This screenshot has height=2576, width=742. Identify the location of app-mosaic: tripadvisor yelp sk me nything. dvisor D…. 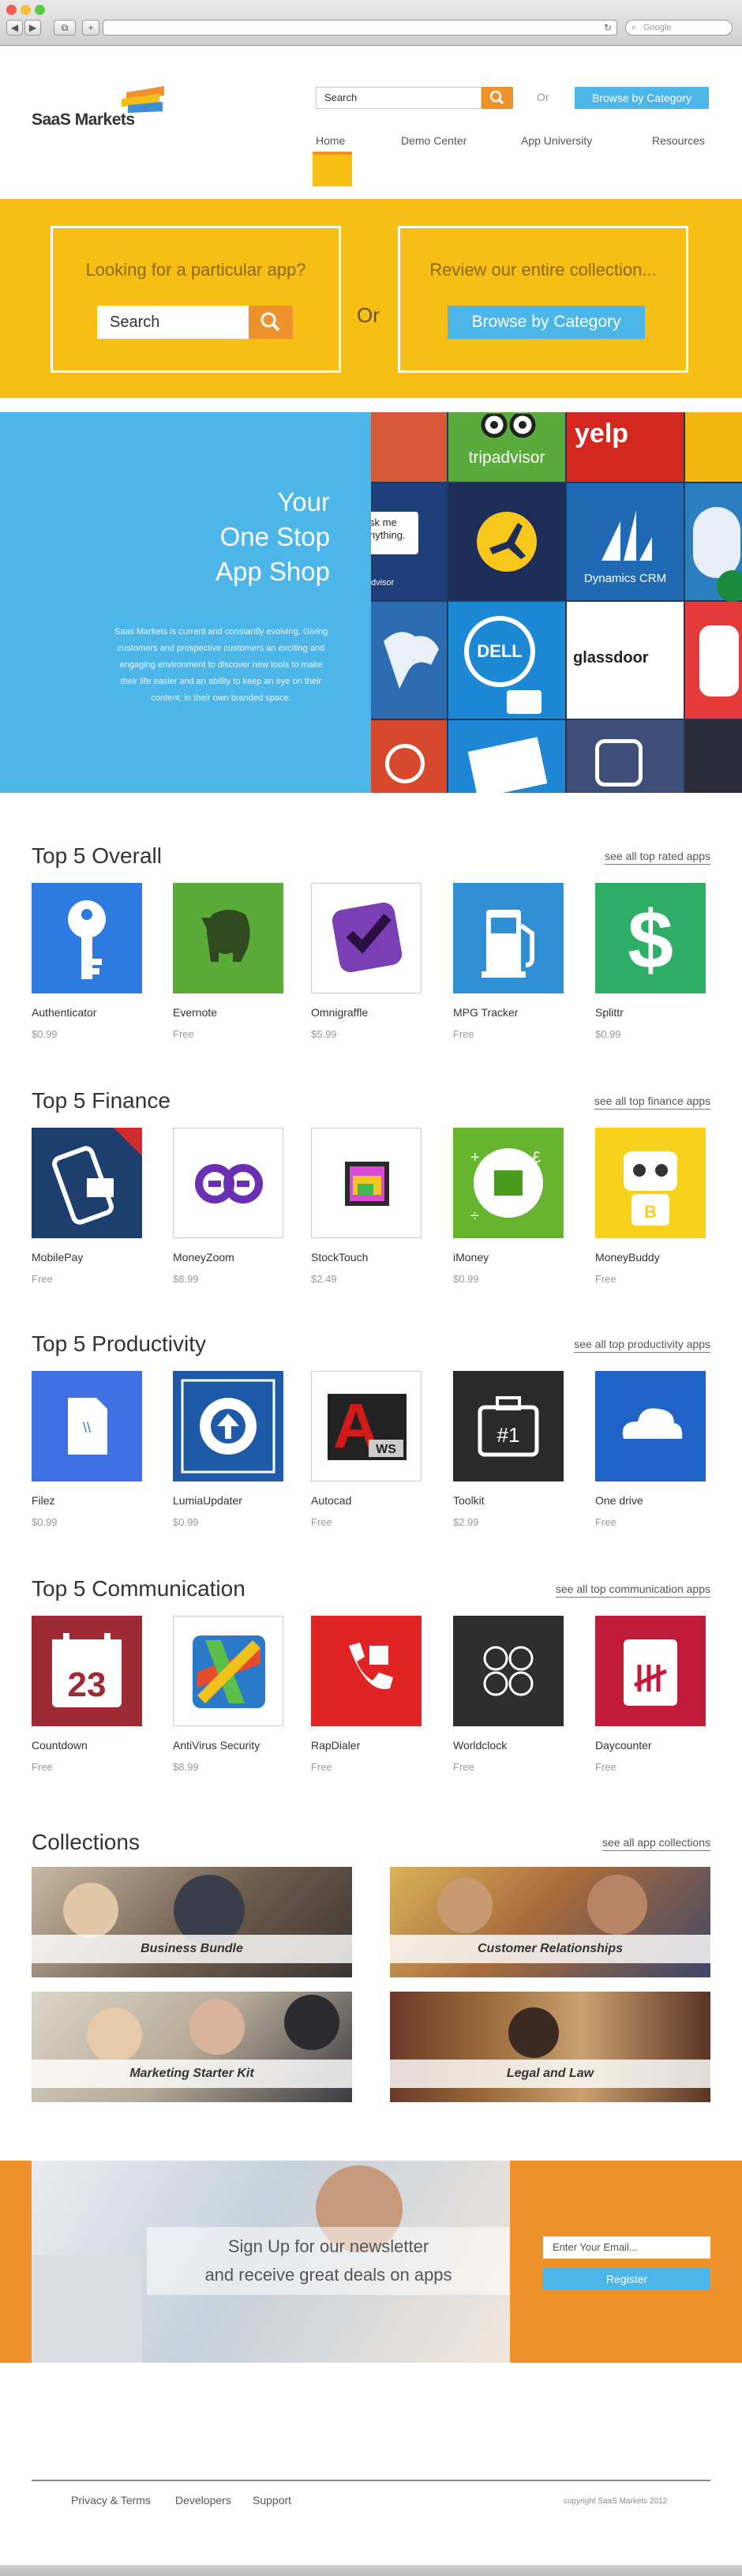
(556, 602).